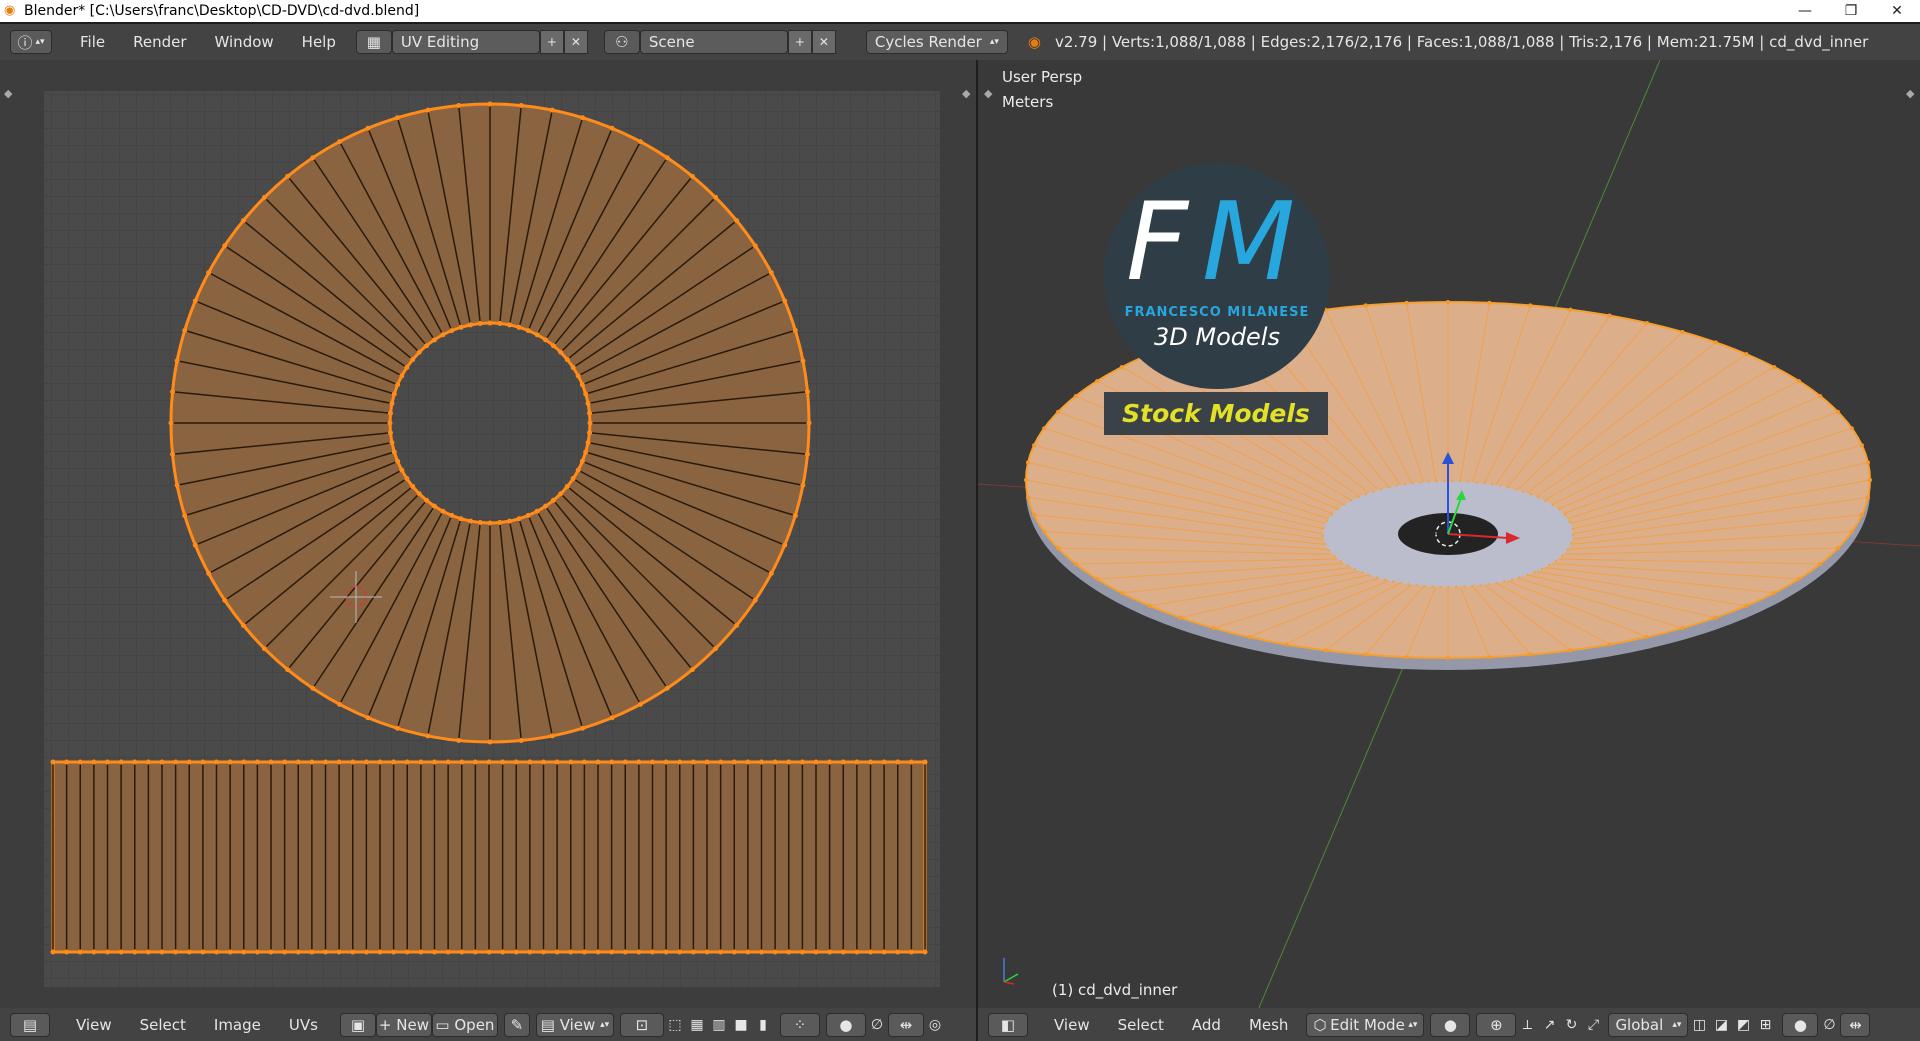 This screenshot has width=1920, height=1041. Describe the element at coordinates (1855, 1024) in the screenshot. I see `snap-element-select: ⇹` at that location.